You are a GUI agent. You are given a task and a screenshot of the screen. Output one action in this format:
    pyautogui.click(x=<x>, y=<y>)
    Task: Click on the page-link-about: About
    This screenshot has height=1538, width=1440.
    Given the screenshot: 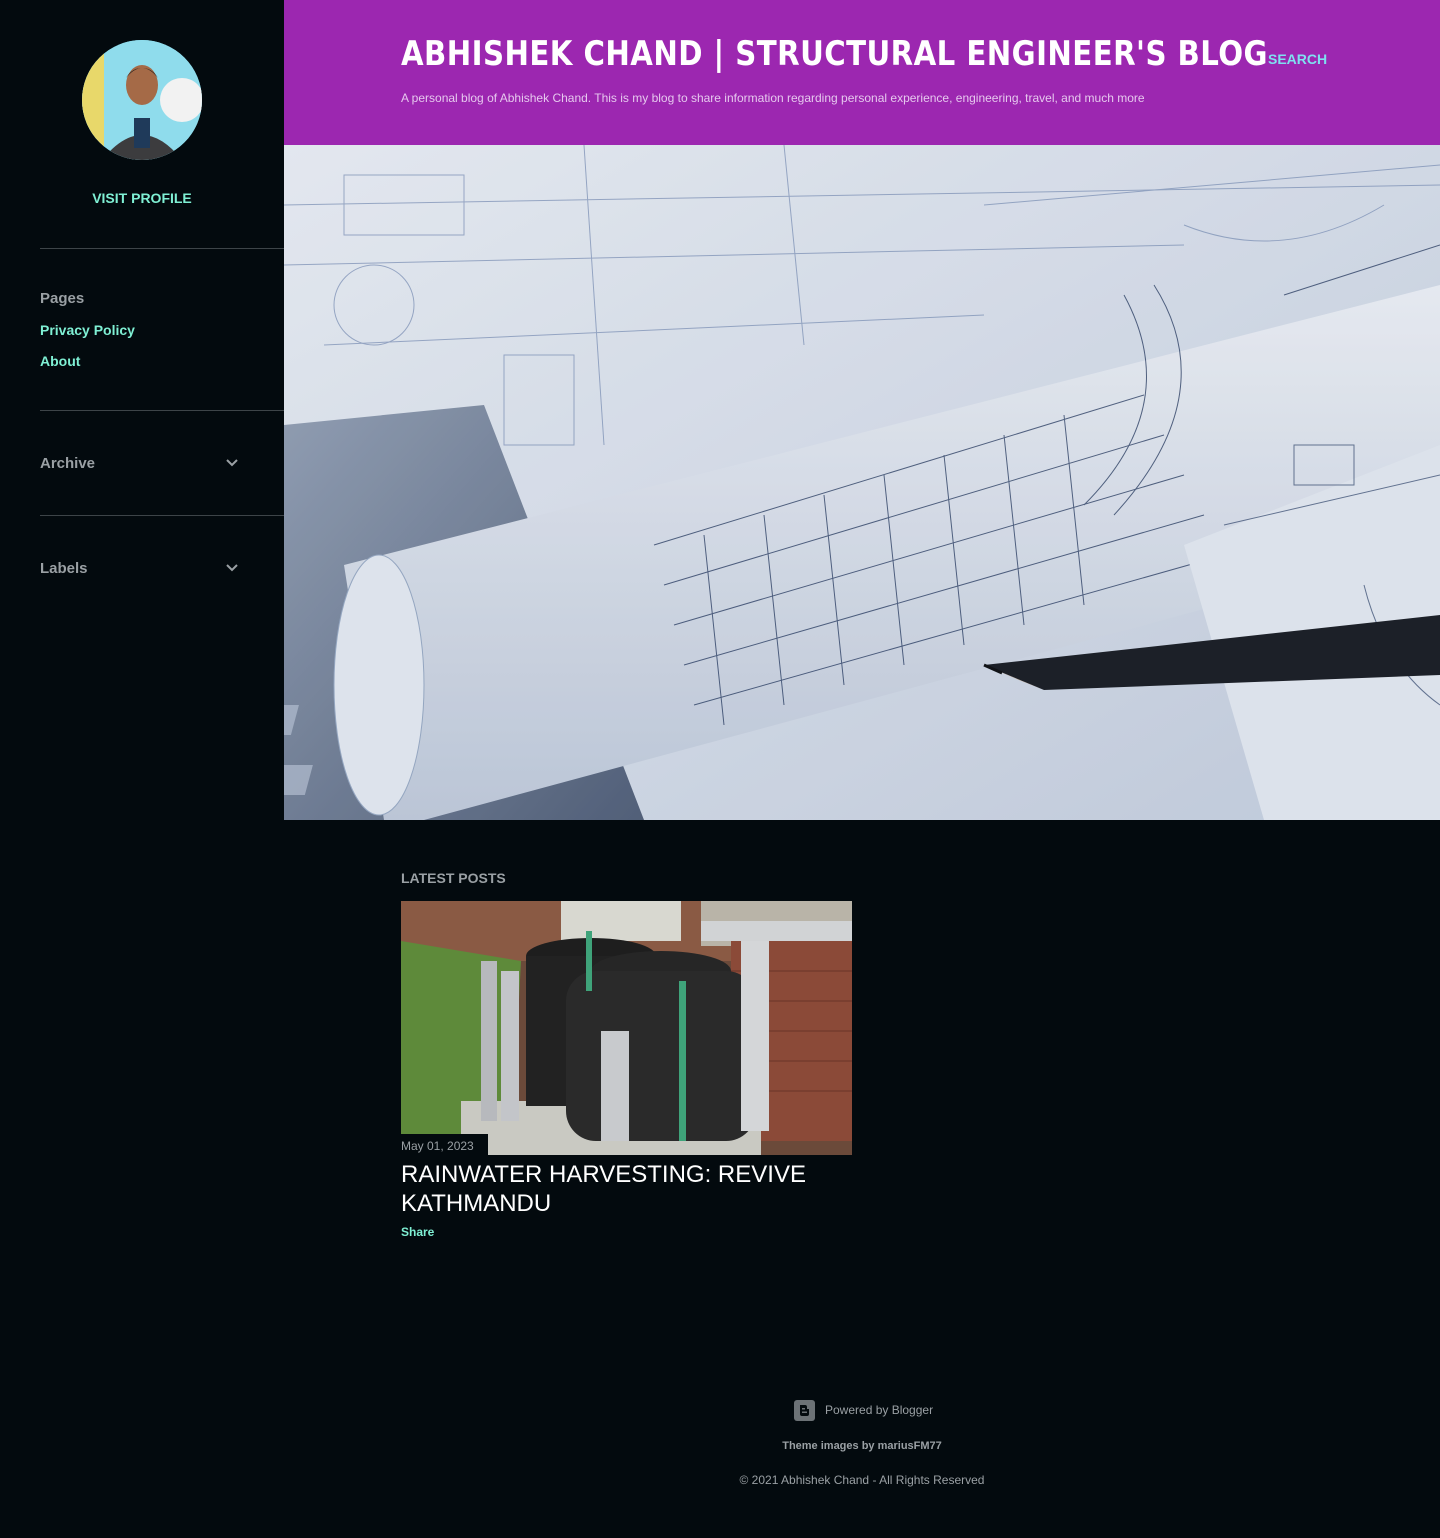 What is the action you would take?
    pyautogui.click(x=60, y=361)
    